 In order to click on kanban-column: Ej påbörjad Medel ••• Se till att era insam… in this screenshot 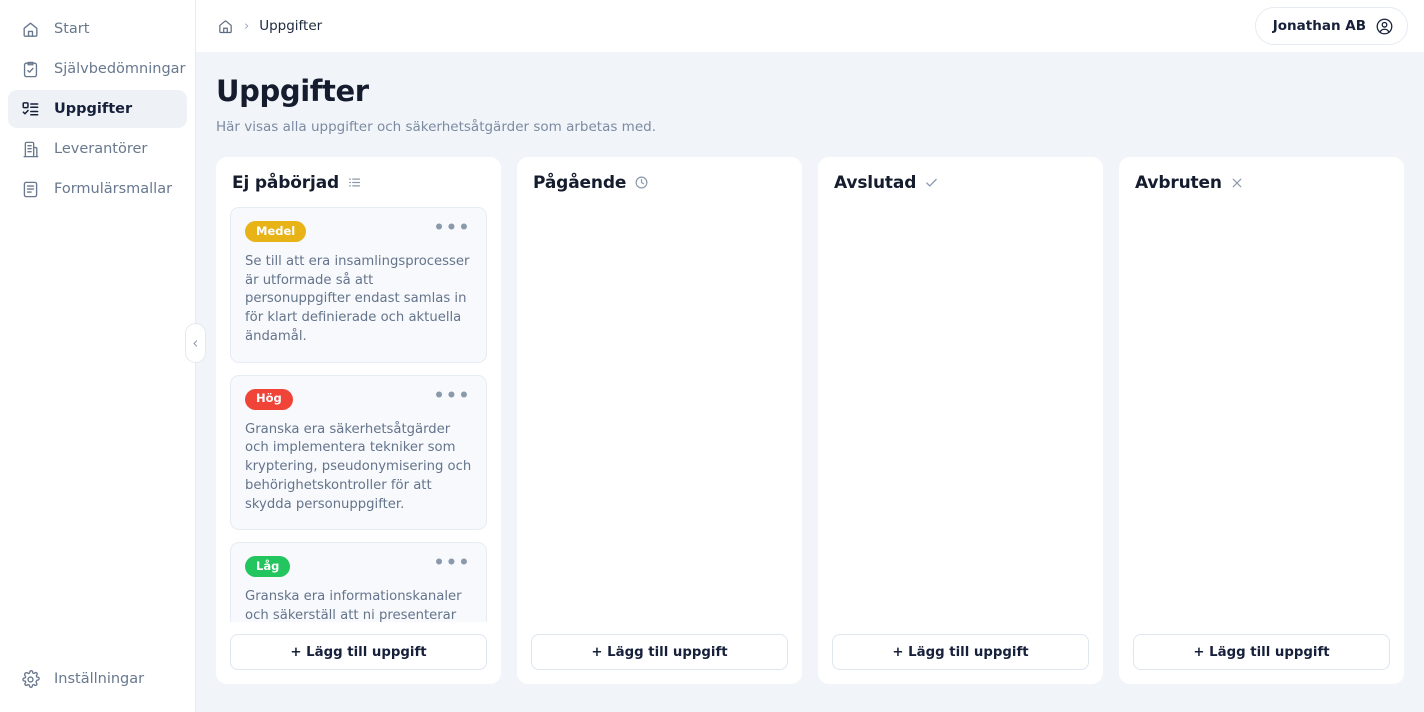, I will do `click(358, 420)`.